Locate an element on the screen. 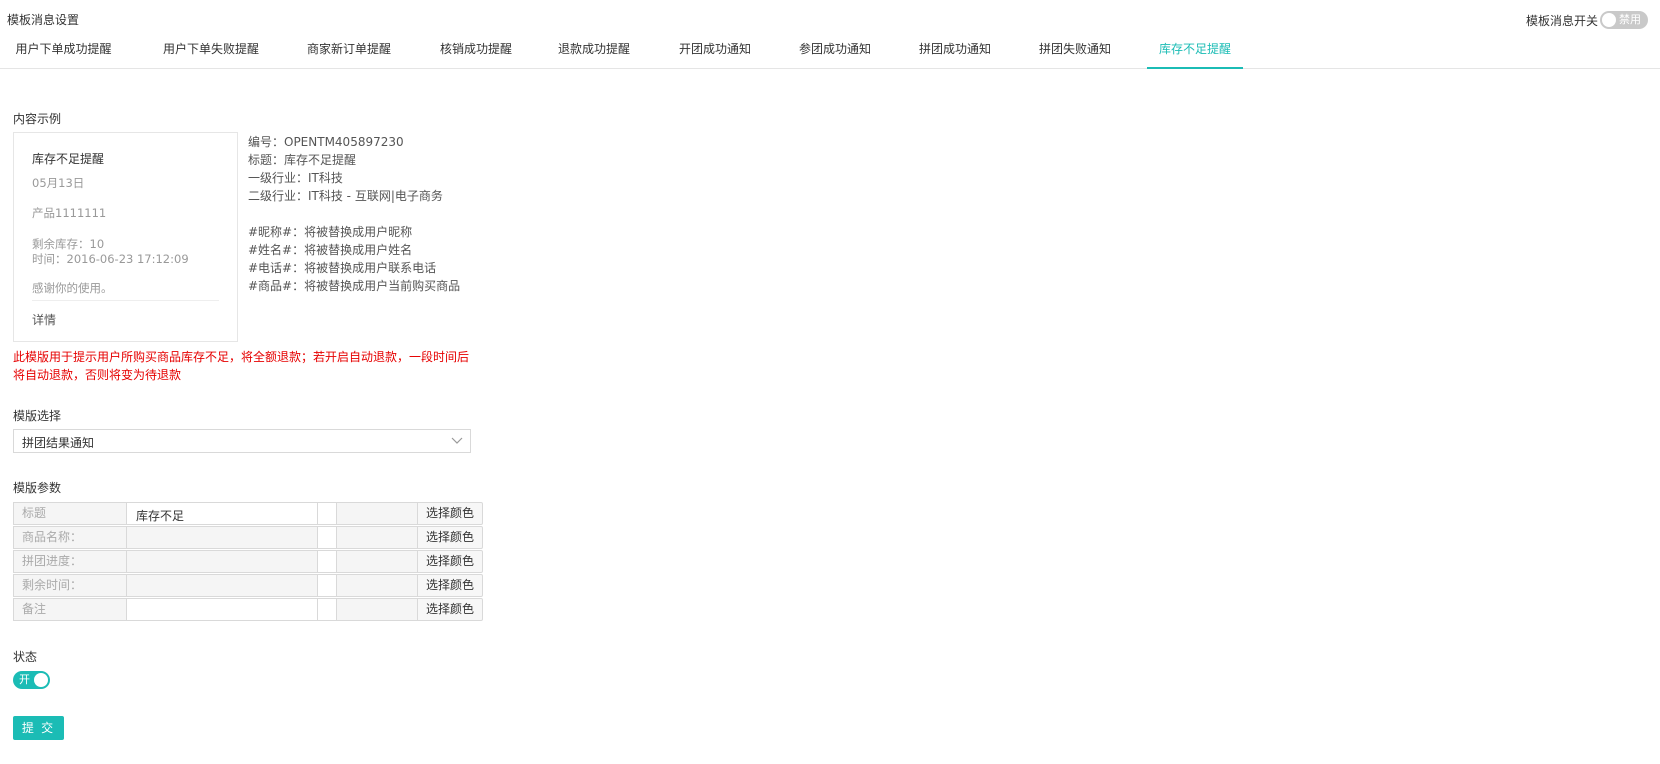  toggle-state-text: 禁用 is located at coordinates (1630, 19).